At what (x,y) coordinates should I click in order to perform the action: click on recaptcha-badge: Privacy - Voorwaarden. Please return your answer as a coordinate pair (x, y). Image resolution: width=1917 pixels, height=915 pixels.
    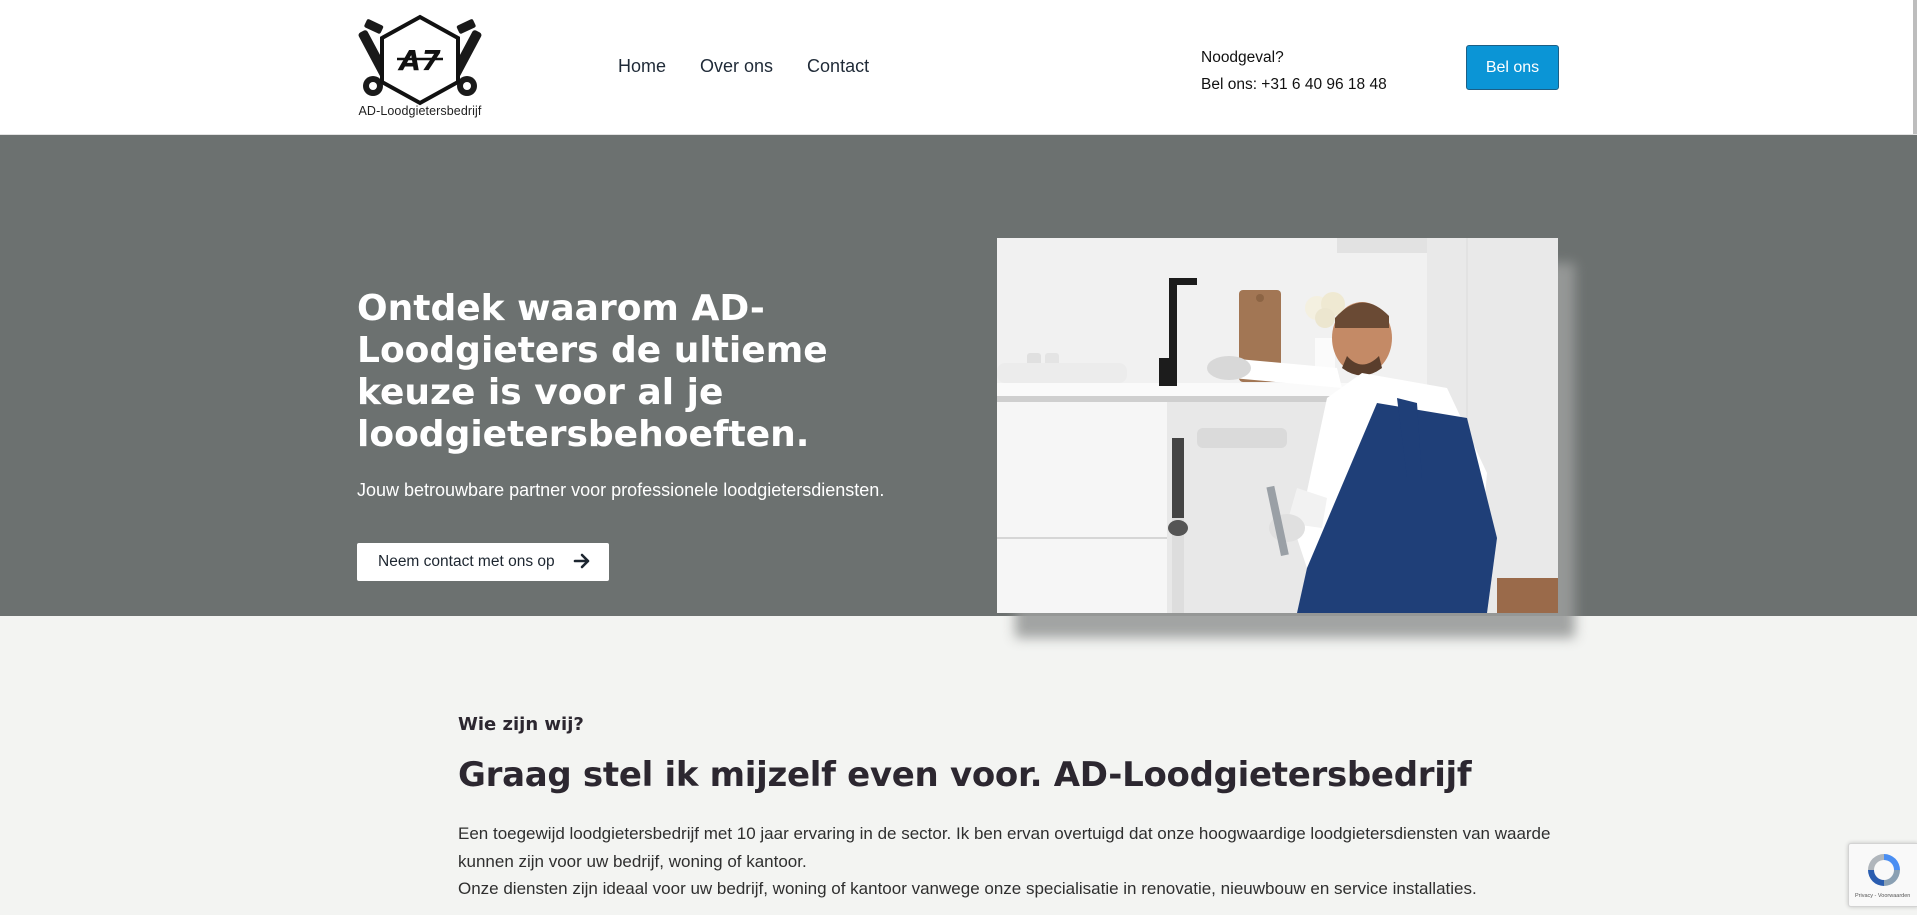
    Looking at the image, I should click on (1882, 875).